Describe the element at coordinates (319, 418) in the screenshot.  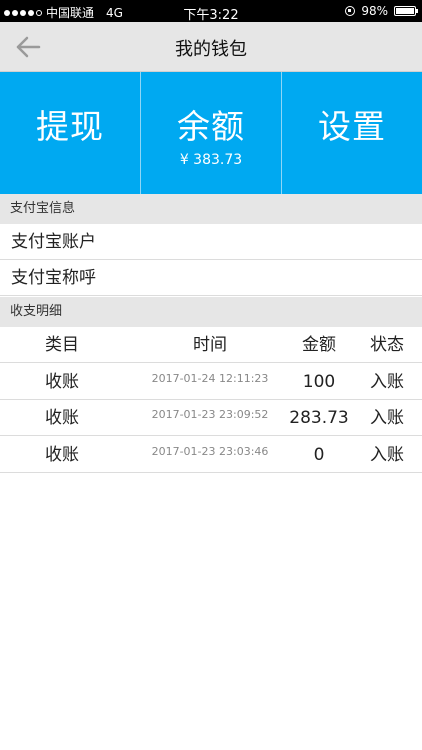
I see `row-amount: 283.73` at that location.